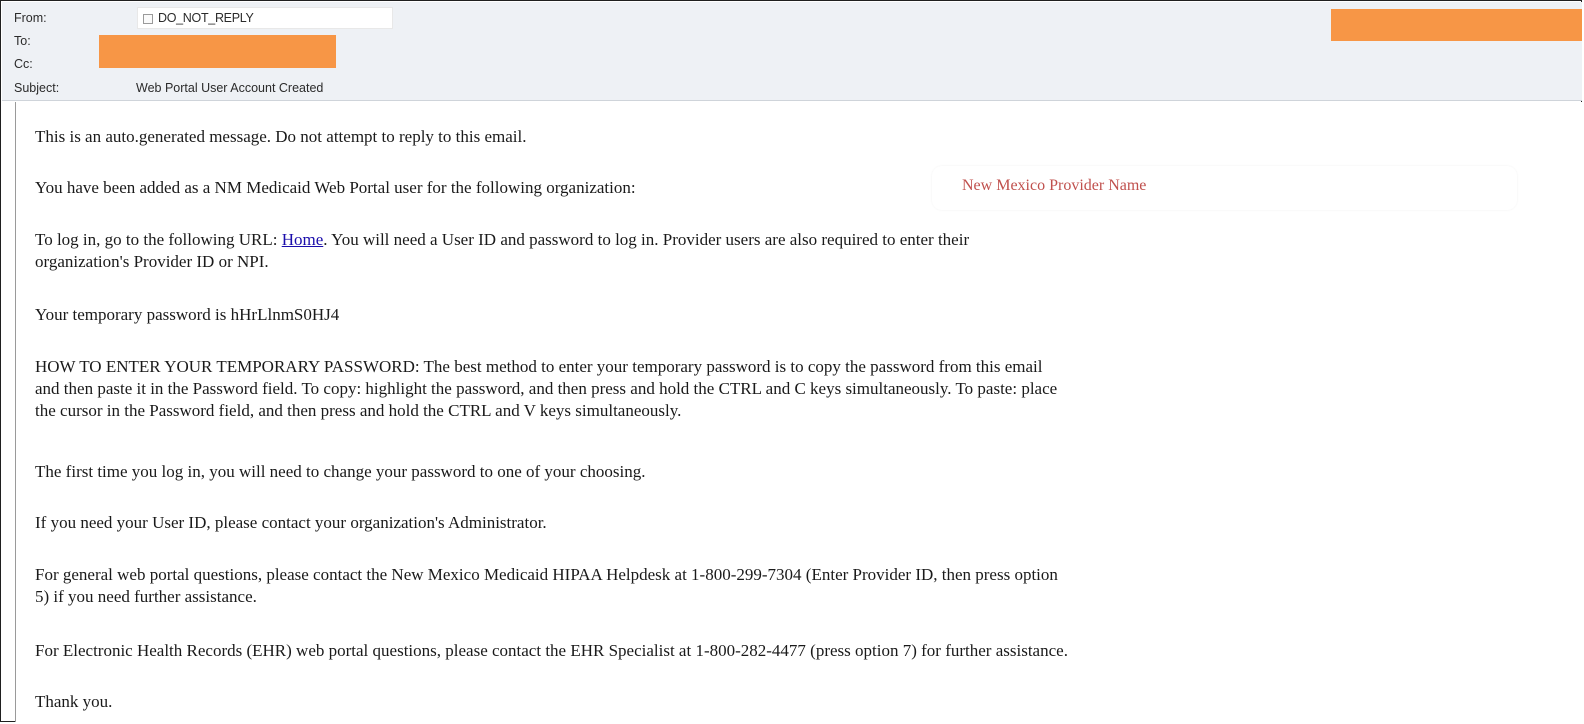 This screenshot has height=724, width=1584. I want to click on subject-value: Web Portal User Account Created, so click(230, 88).